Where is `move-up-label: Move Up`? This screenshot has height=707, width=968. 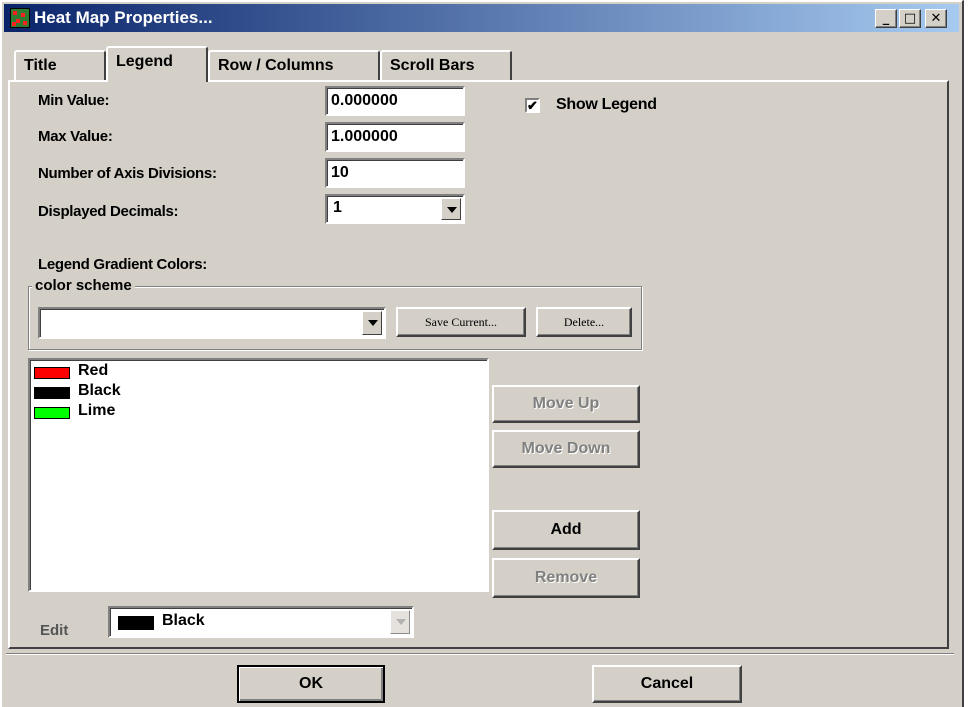
move-up-label: Move Up is located at coordinates (566, 403).